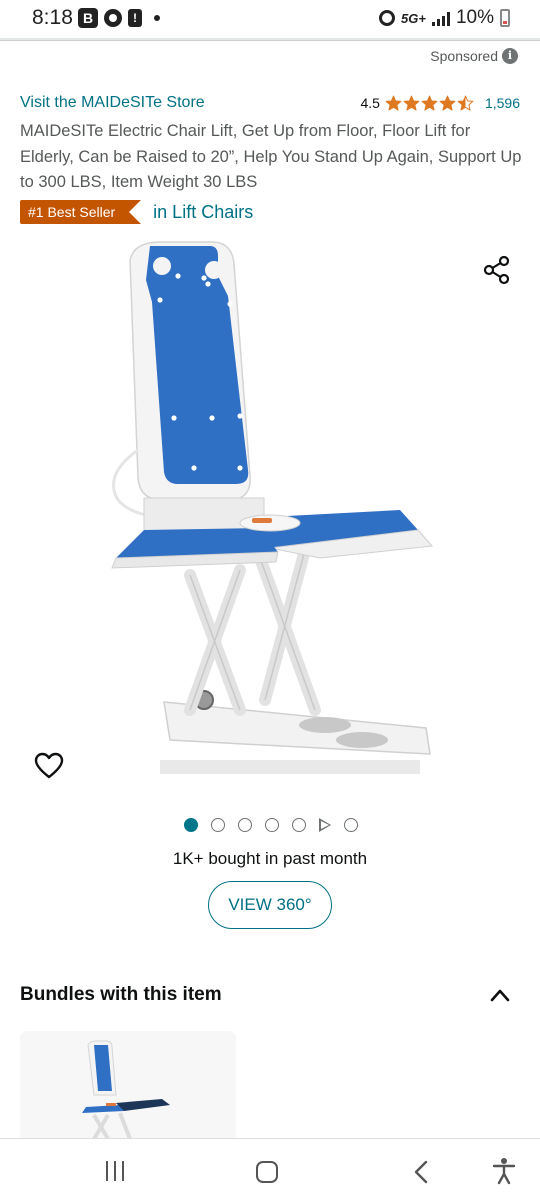 This screenshot has width=540, height=1204. I want to click on info-icon: i, so click(510, 56).